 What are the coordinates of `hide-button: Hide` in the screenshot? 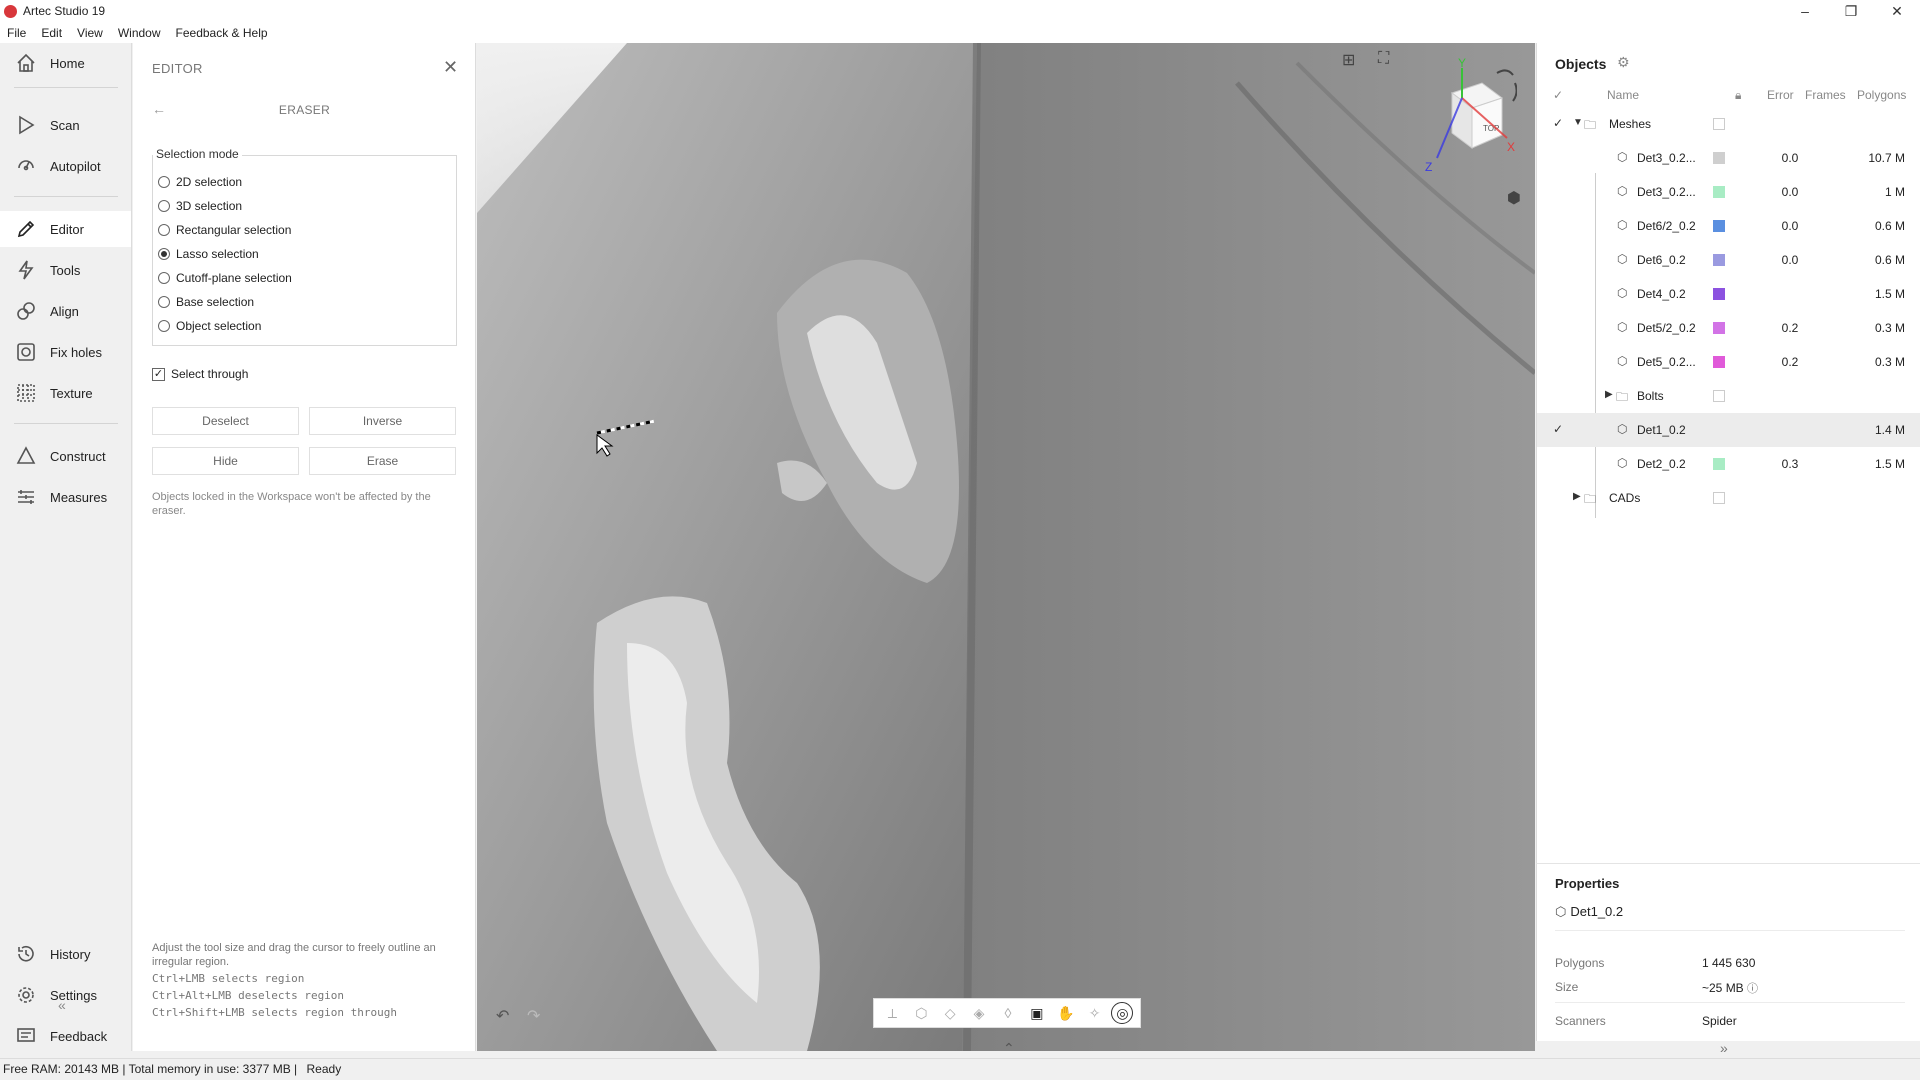 It's located at (225, 461).